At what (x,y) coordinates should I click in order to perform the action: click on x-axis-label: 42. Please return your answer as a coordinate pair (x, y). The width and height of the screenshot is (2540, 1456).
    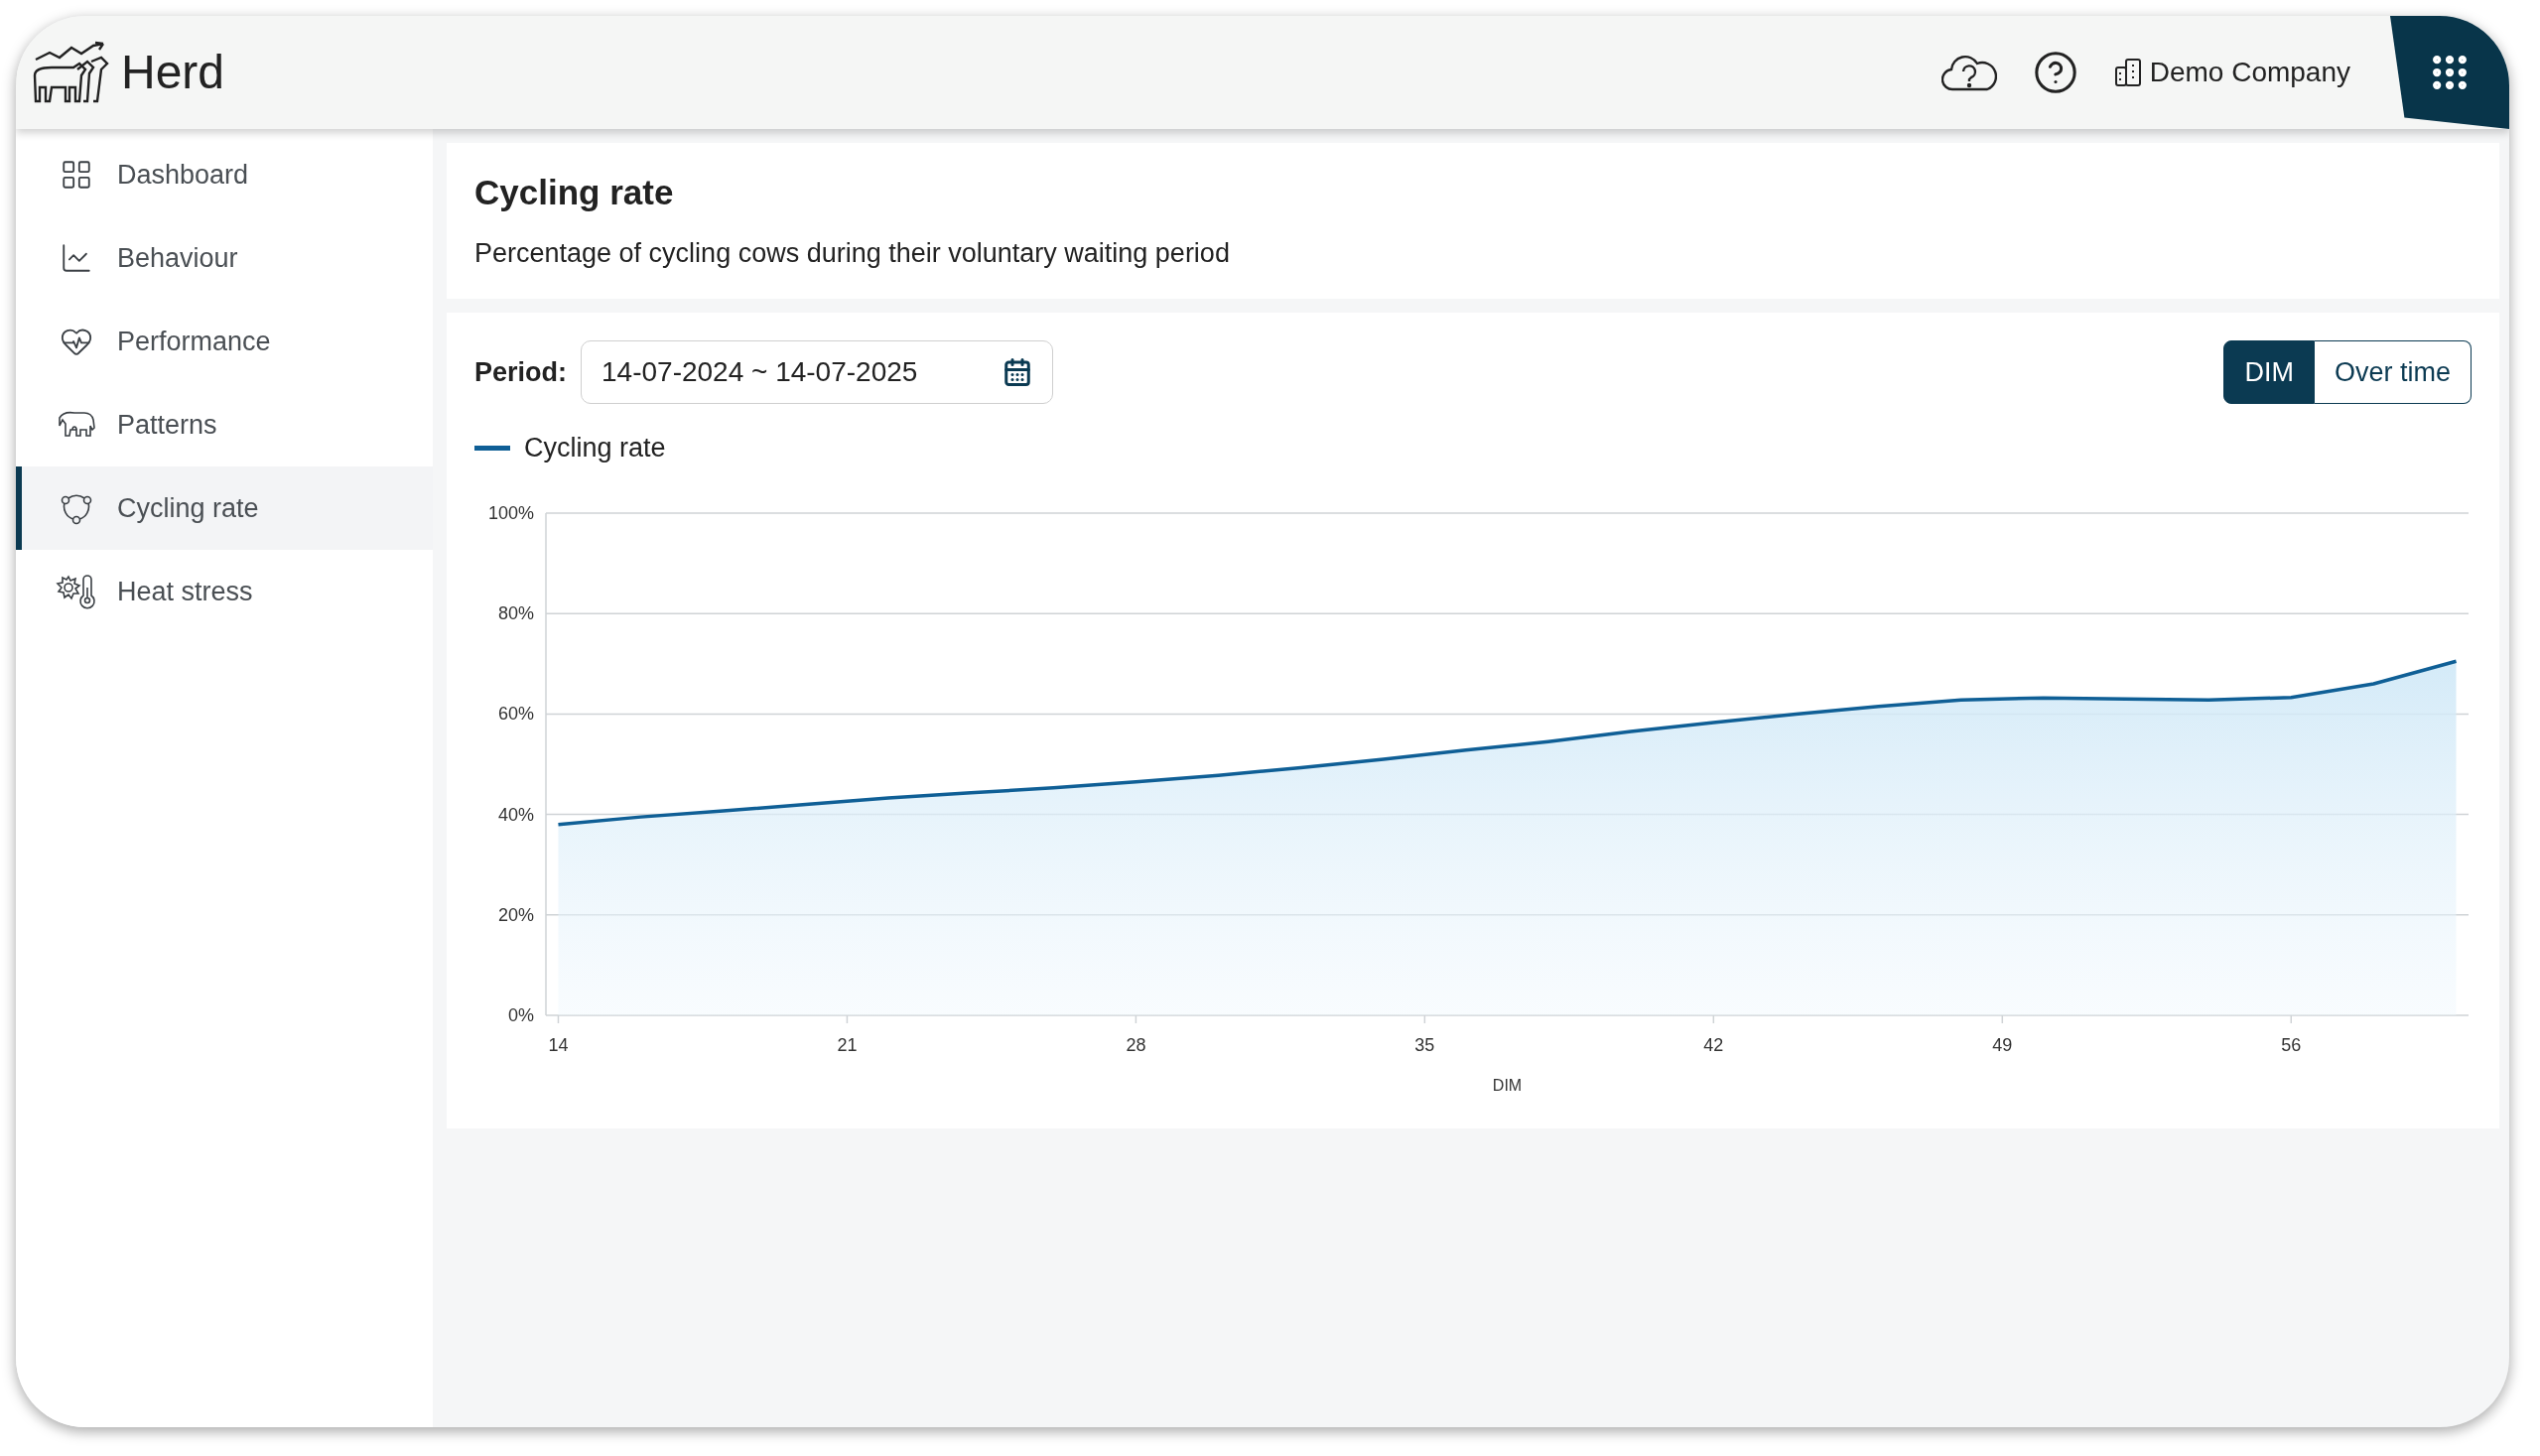
    Looking at the image, I should click on (1713, 1044).